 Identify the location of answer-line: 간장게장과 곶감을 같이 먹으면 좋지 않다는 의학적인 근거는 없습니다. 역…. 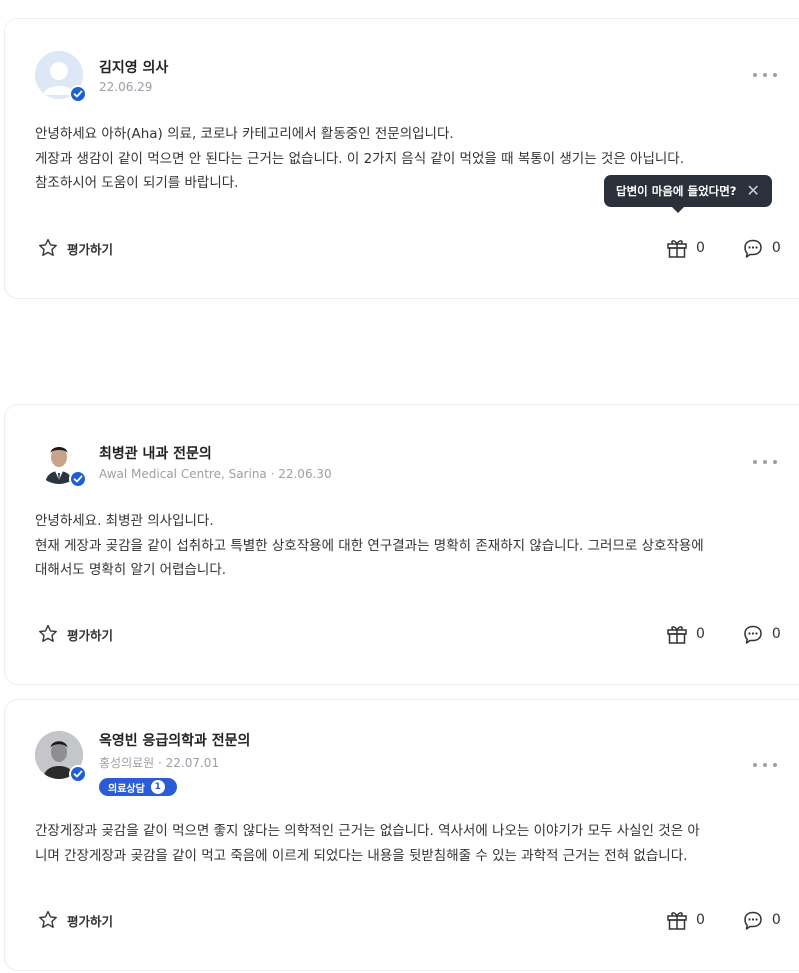
(367, 831).